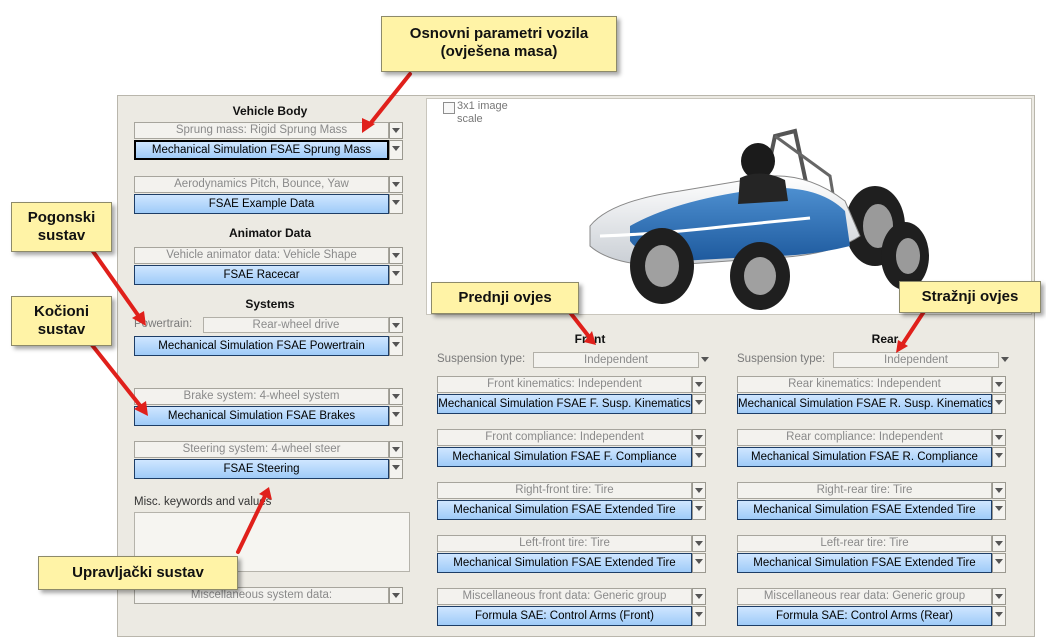 This screenshot has width=1046, height=637. What do you see at coordinates (138, 573) in the screenshot?
I see `callout-upravljacki-sustav: Upravljački sustav` at bounding box center [138, 573].